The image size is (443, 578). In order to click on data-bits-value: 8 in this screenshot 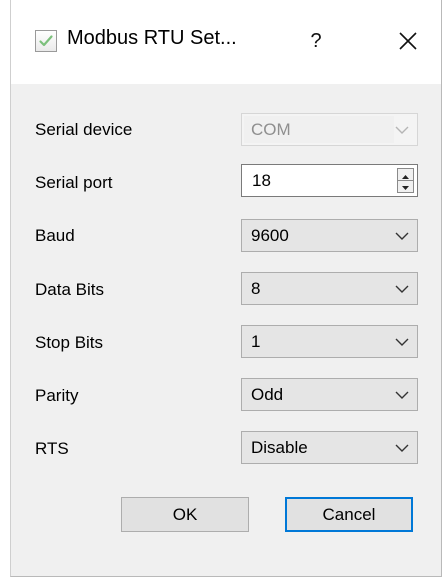, I will do `click(256, 288)`.